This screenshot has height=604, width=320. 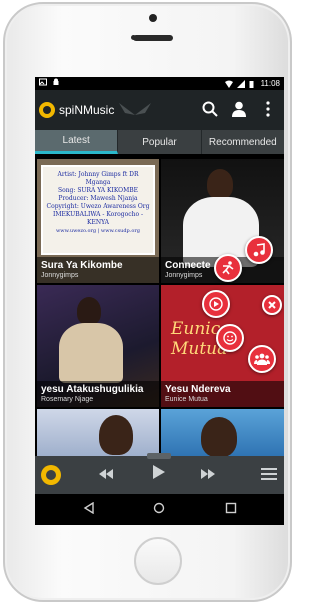 What do you see at coordinates (153, 38) in the screenshot?
I see `earpiece-speaker` at bounding box center [153, 38].